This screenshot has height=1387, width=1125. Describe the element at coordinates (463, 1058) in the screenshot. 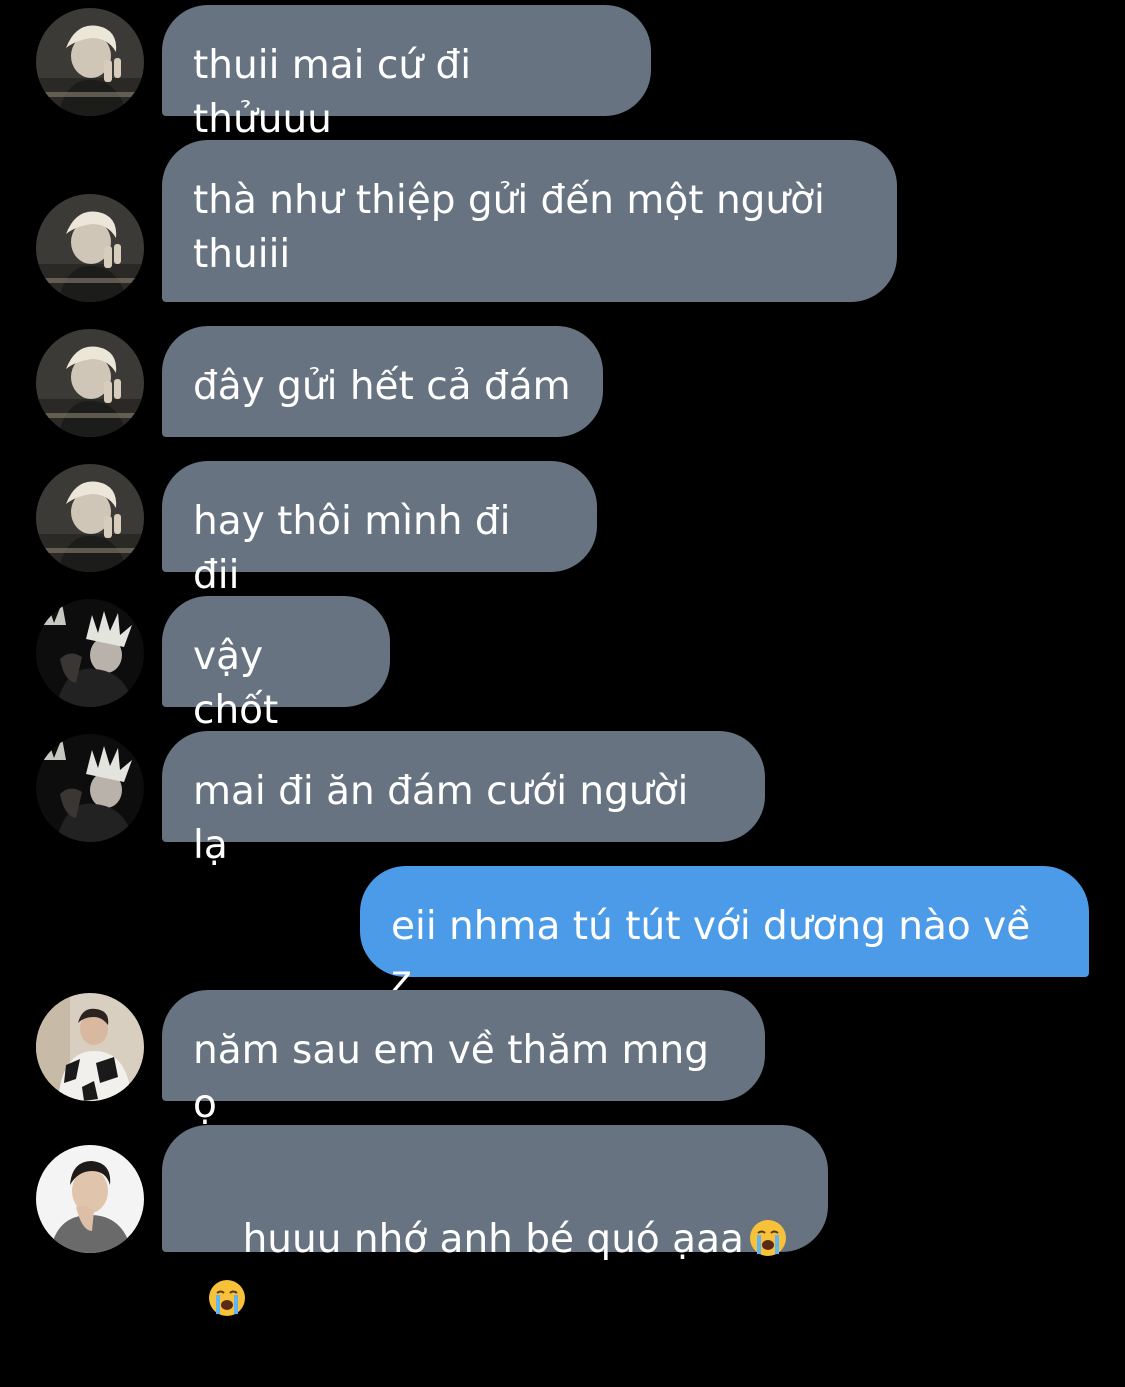

I see `message-bubble: năm sau em về thăm mng ọ` at that location.